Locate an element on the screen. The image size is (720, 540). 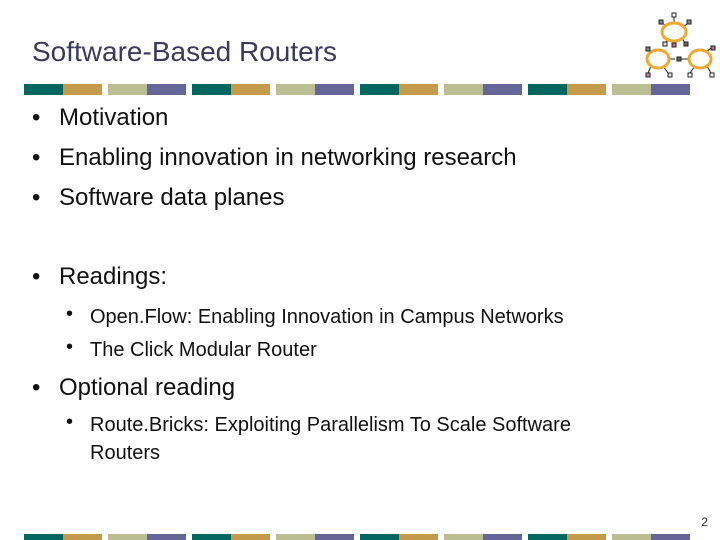
reading-title: The Click Modular Router is located at coordinates (203, 350).